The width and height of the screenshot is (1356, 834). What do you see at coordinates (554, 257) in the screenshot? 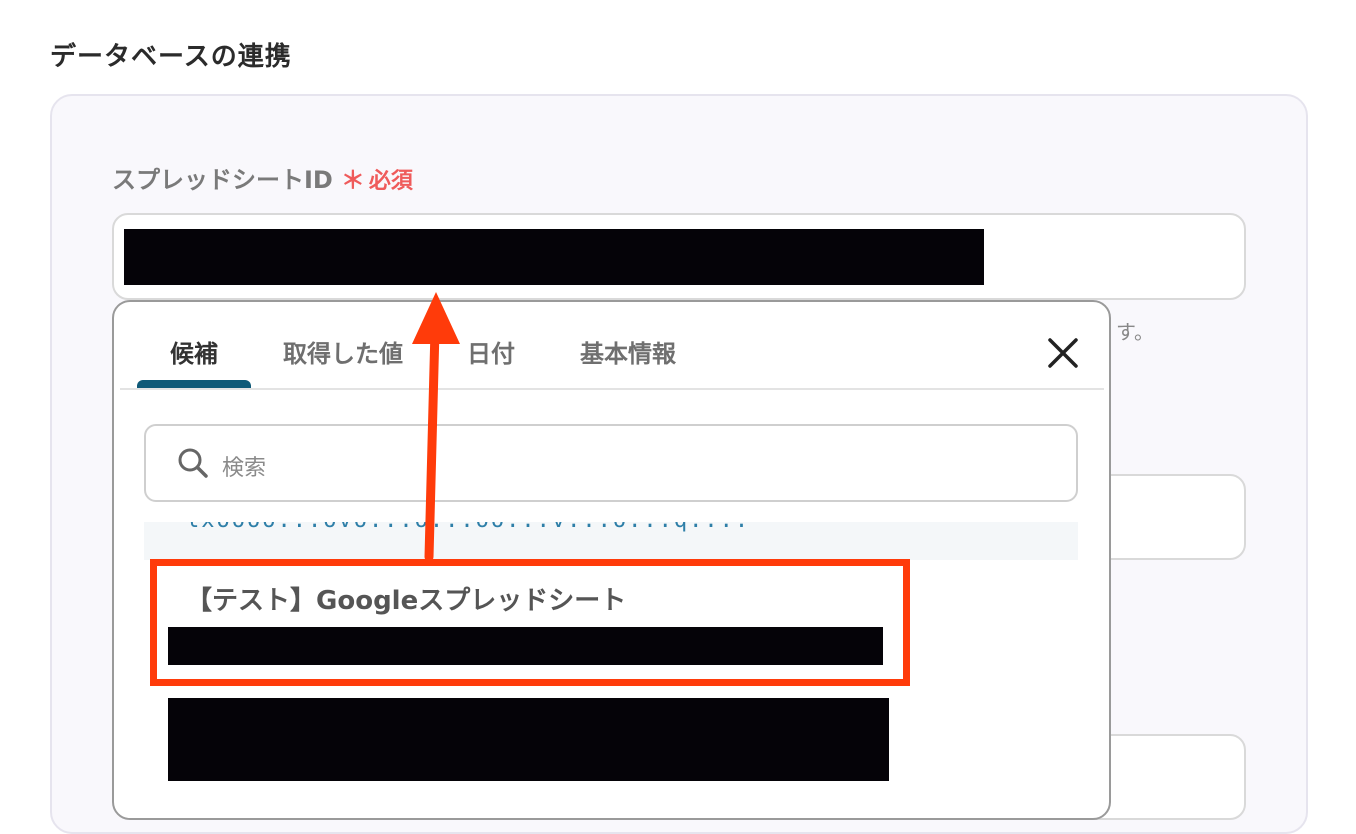
I see `redacted-spreadsheet-id` at bounding box center [554, 257].